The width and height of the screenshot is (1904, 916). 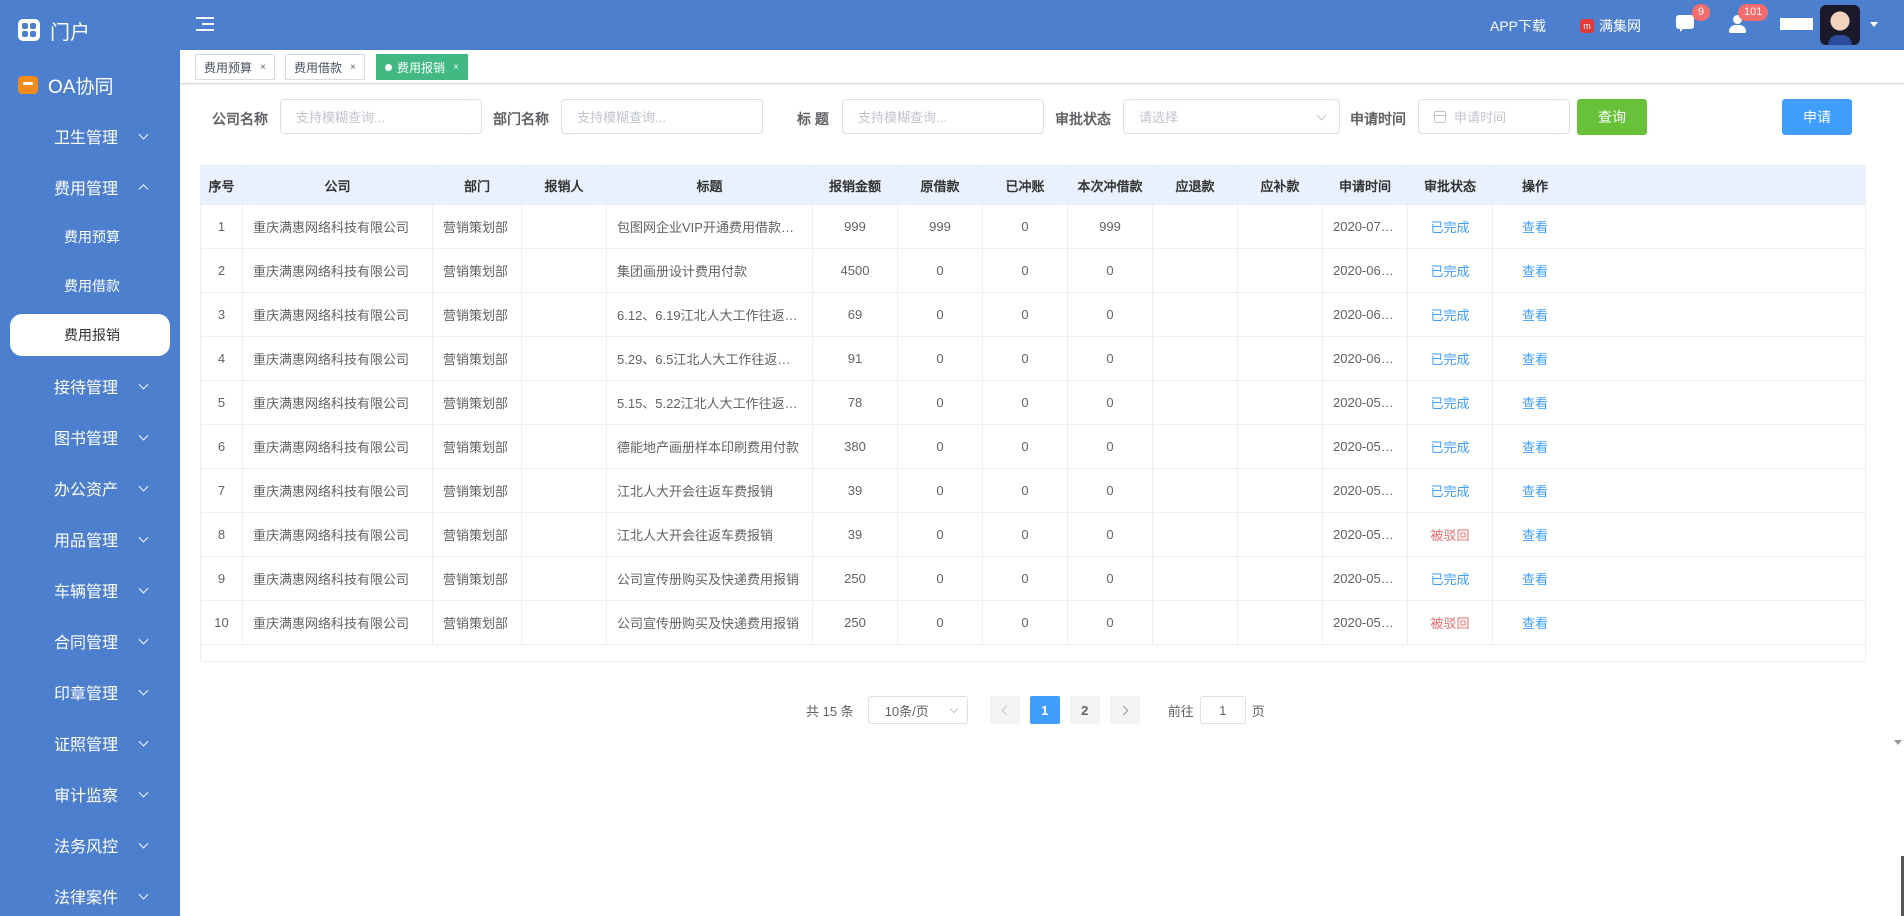 I want to click on cell-settled: 0, so click(x=1025, y=490).